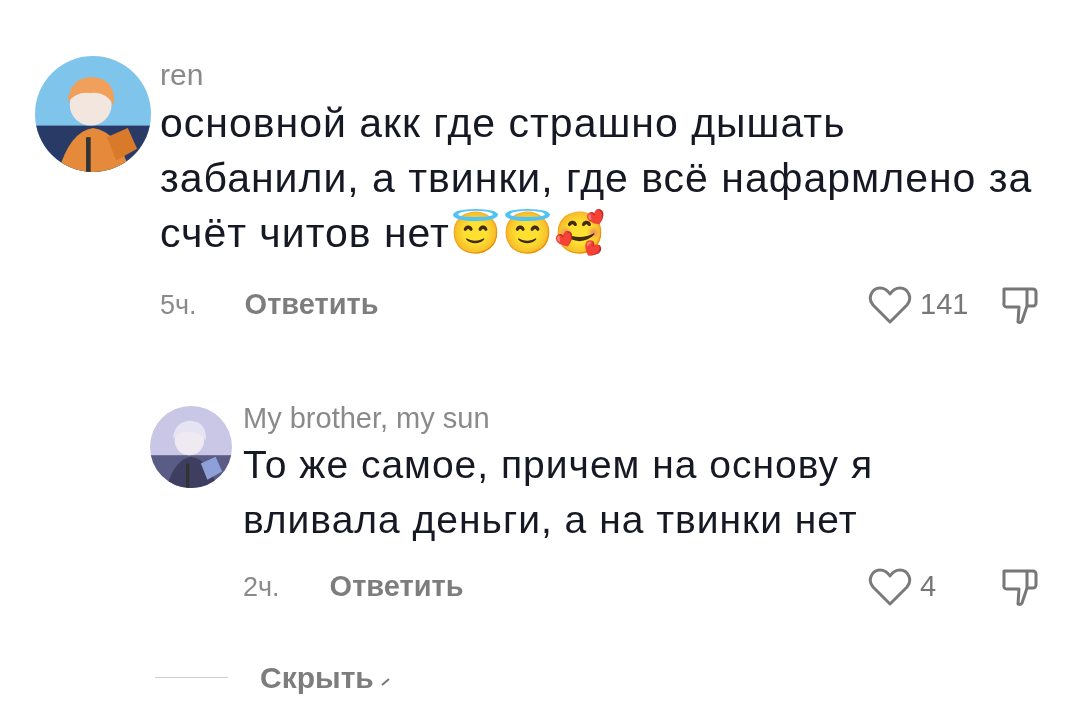 This screenshot has width=1080, height=711. Describe the element at coordinates (929, 587) in the screenshot. I see `like-count: 4` at that location.